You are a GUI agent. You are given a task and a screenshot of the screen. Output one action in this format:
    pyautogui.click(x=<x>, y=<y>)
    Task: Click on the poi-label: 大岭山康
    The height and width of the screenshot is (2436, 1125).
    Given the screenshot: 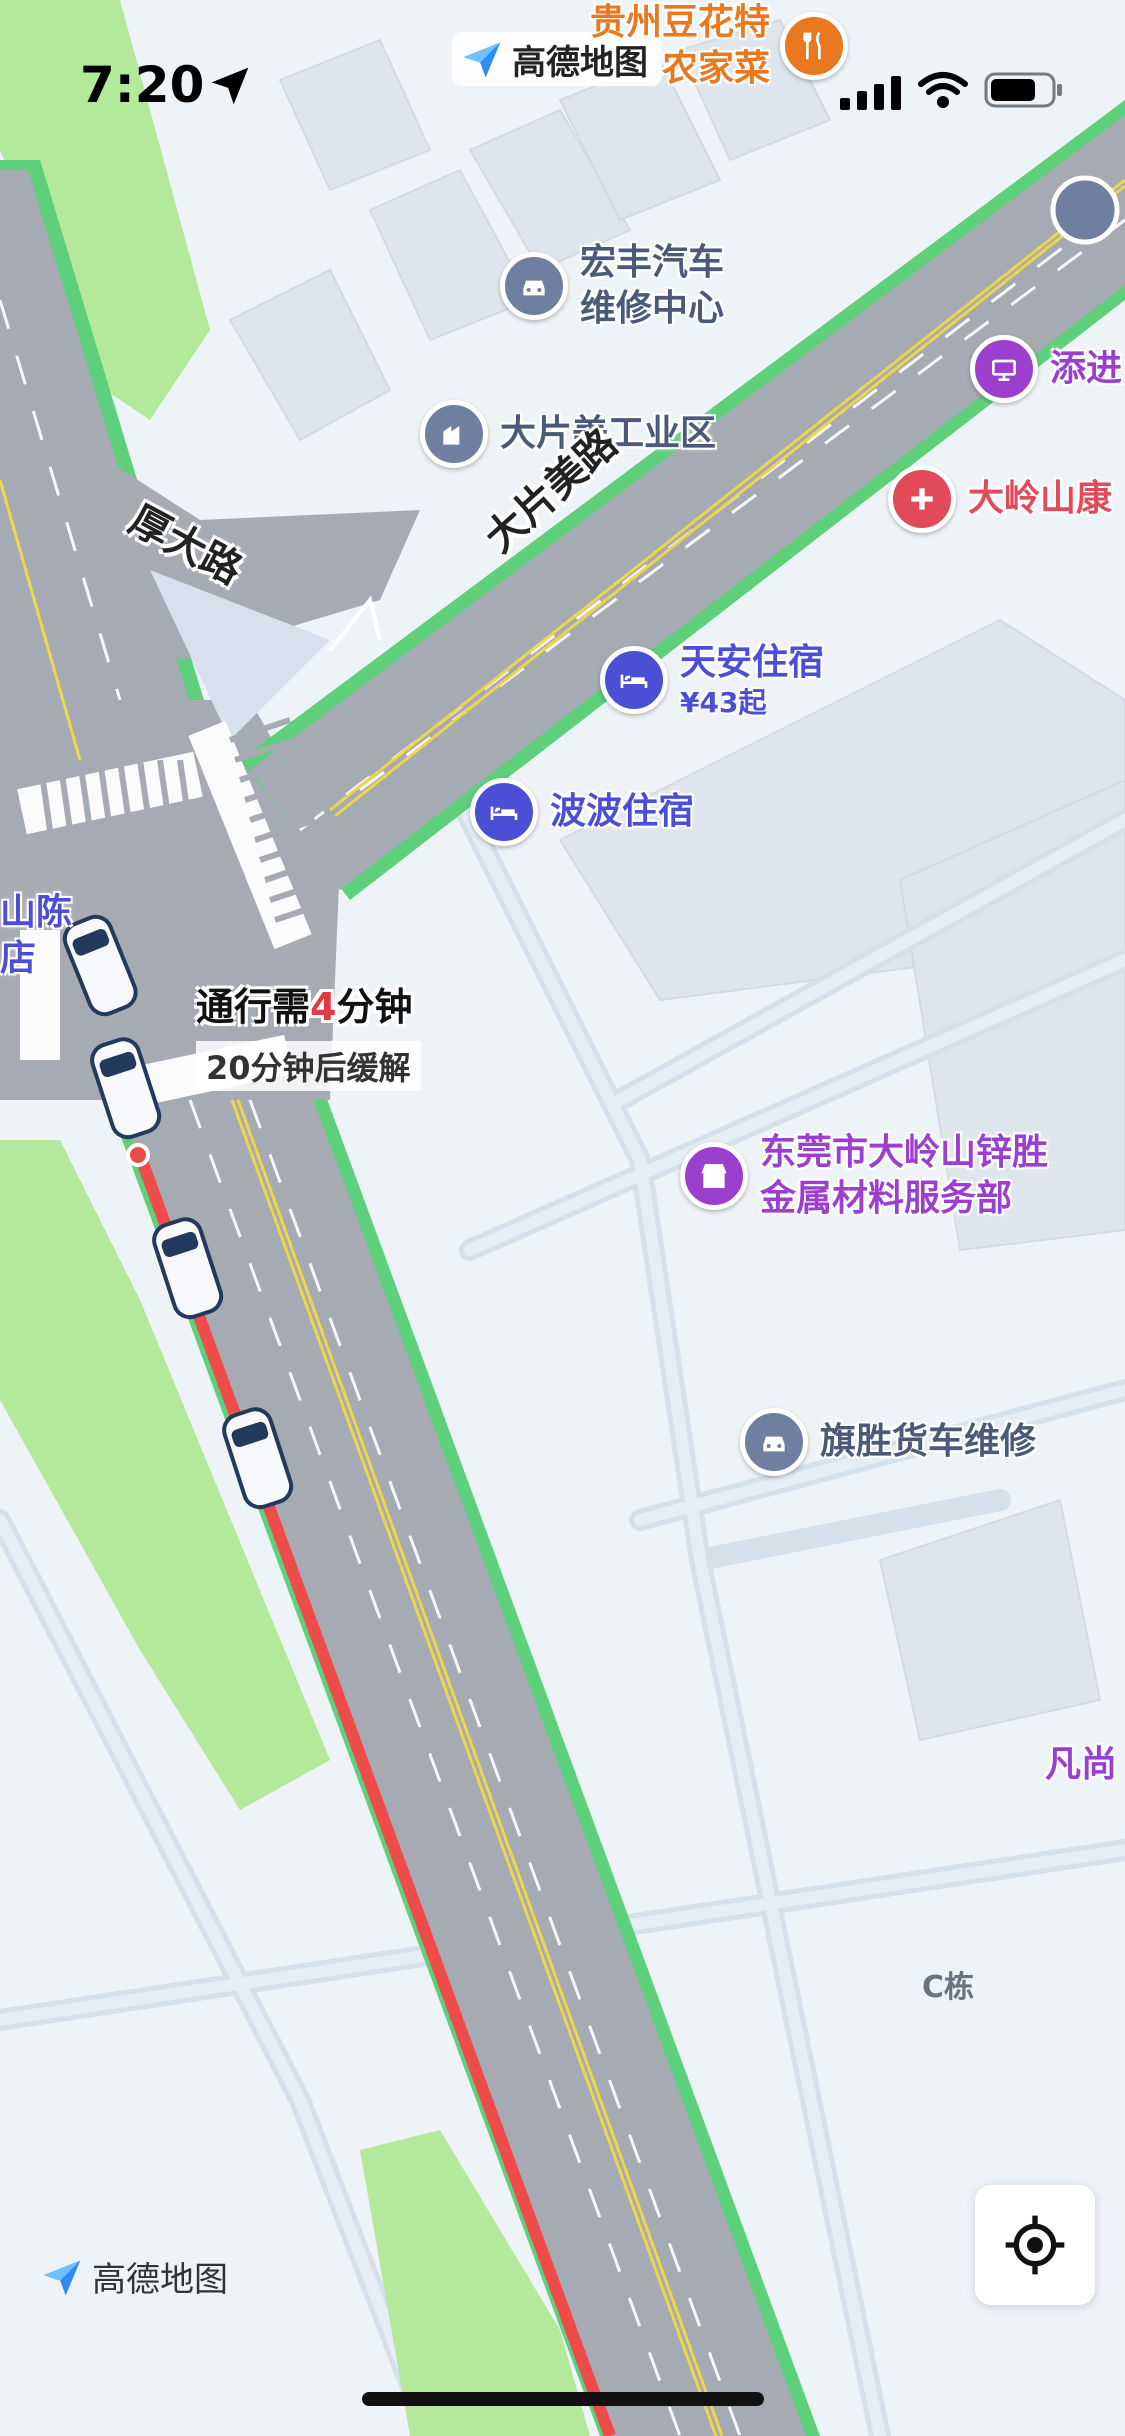 What is the action you would take?
    pyautogui.click(x=1040, y=498)
    